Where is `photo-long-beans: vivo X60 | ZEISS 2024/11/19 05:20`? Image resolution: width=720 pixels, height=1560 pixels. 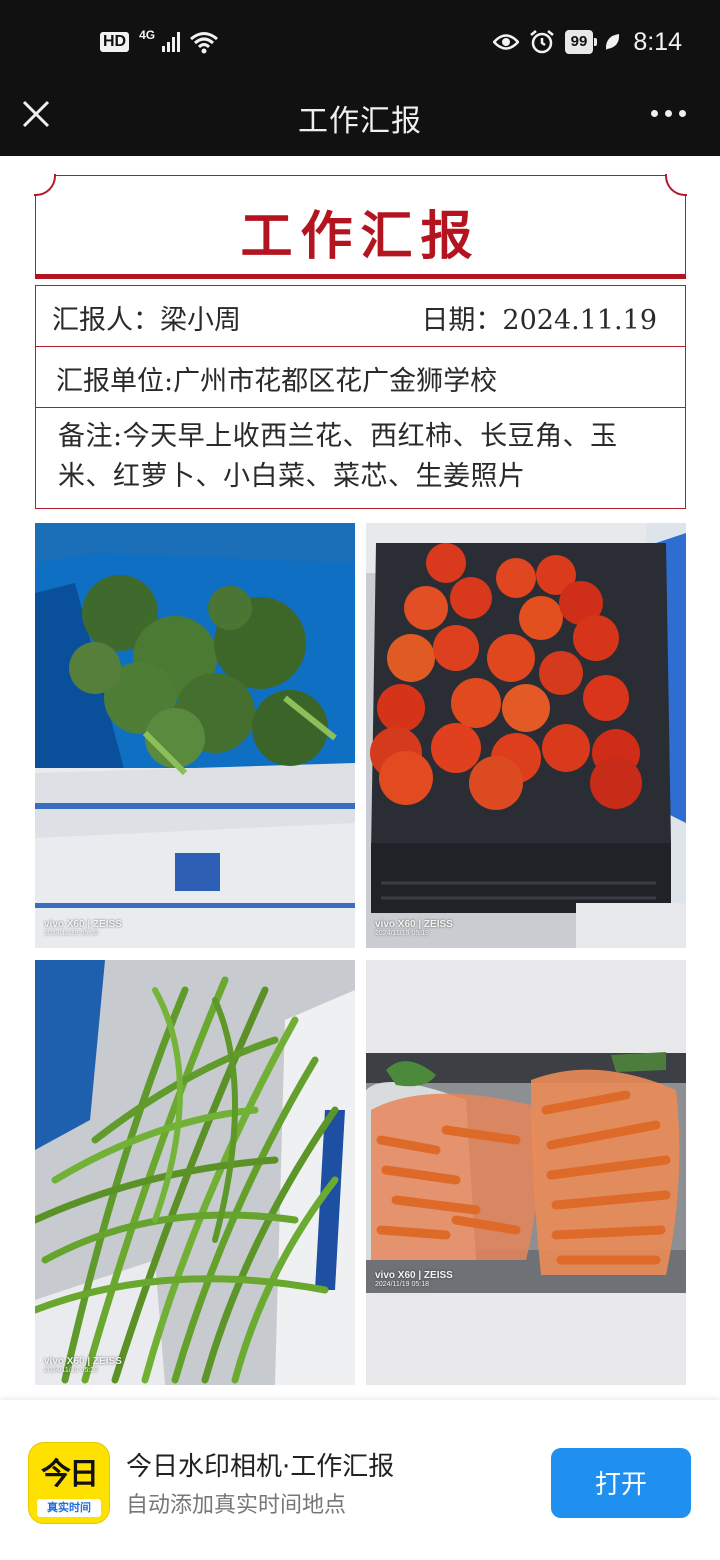 photo-long-beans: vivo X60 | ZEISS 2024/11/19 05:20 is located at coordinates (195, 1172).